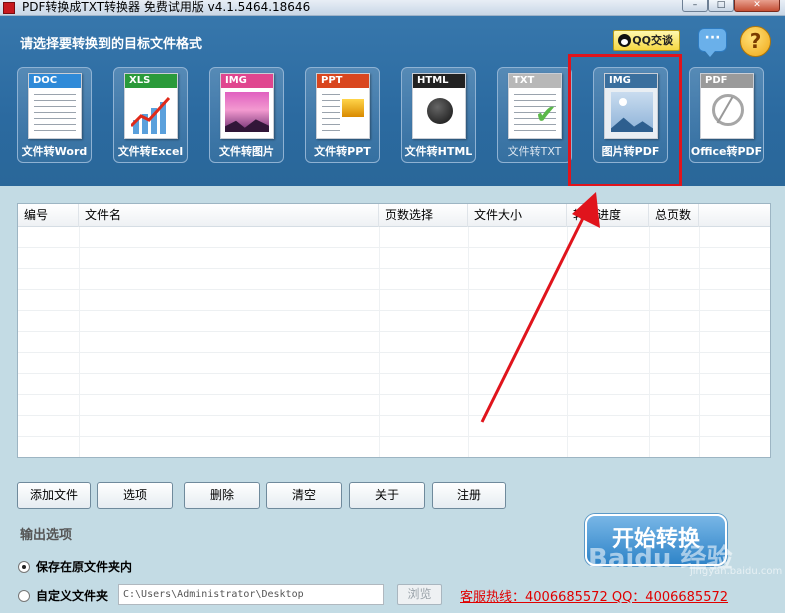  I want to click on column-header-index: 编号, so click(48, 215).